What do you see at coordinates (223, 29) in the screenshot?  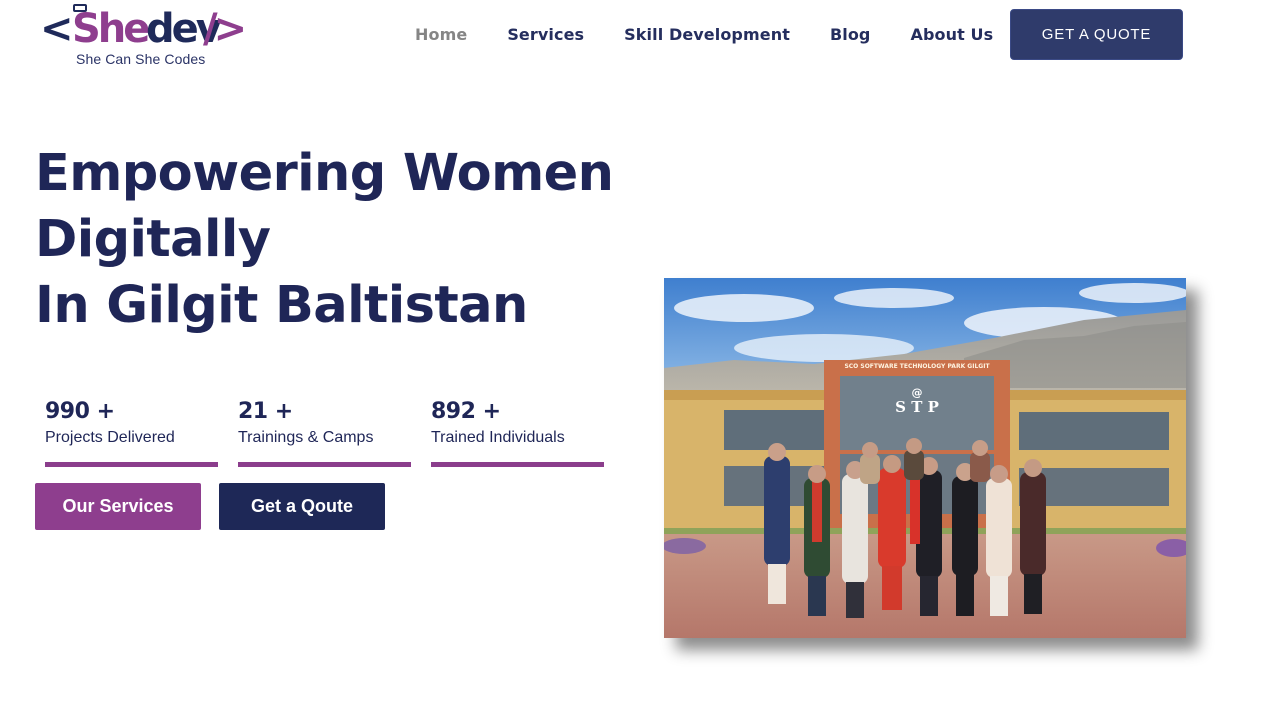 I see `logo-bracket-close: />` at bounding box center [223, 29].